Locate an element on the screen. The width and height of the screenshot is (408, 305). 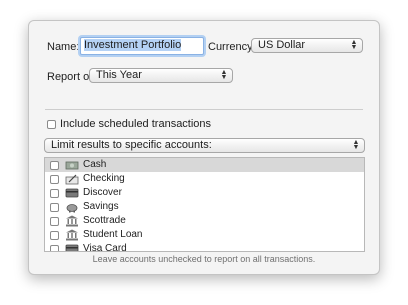
checkbook-icon is located at coordinates (72, 179).